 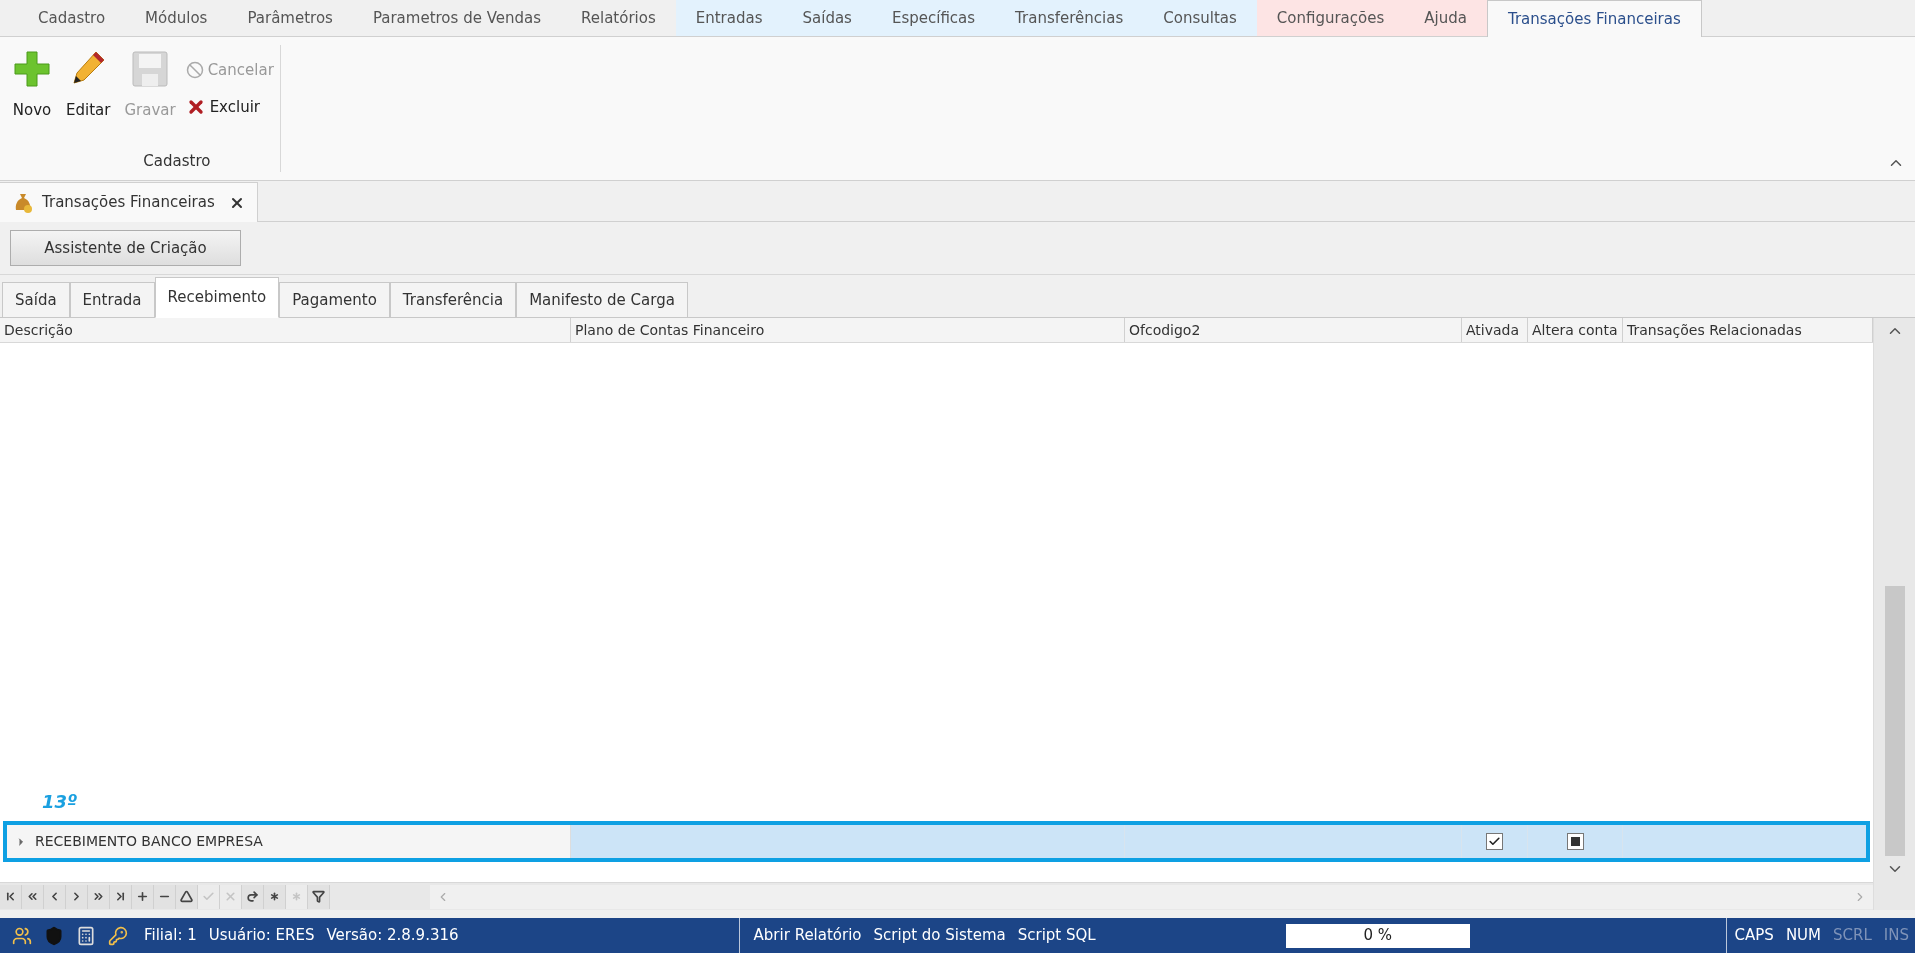 I want to click on close-icon, so click(x=230, y=896).